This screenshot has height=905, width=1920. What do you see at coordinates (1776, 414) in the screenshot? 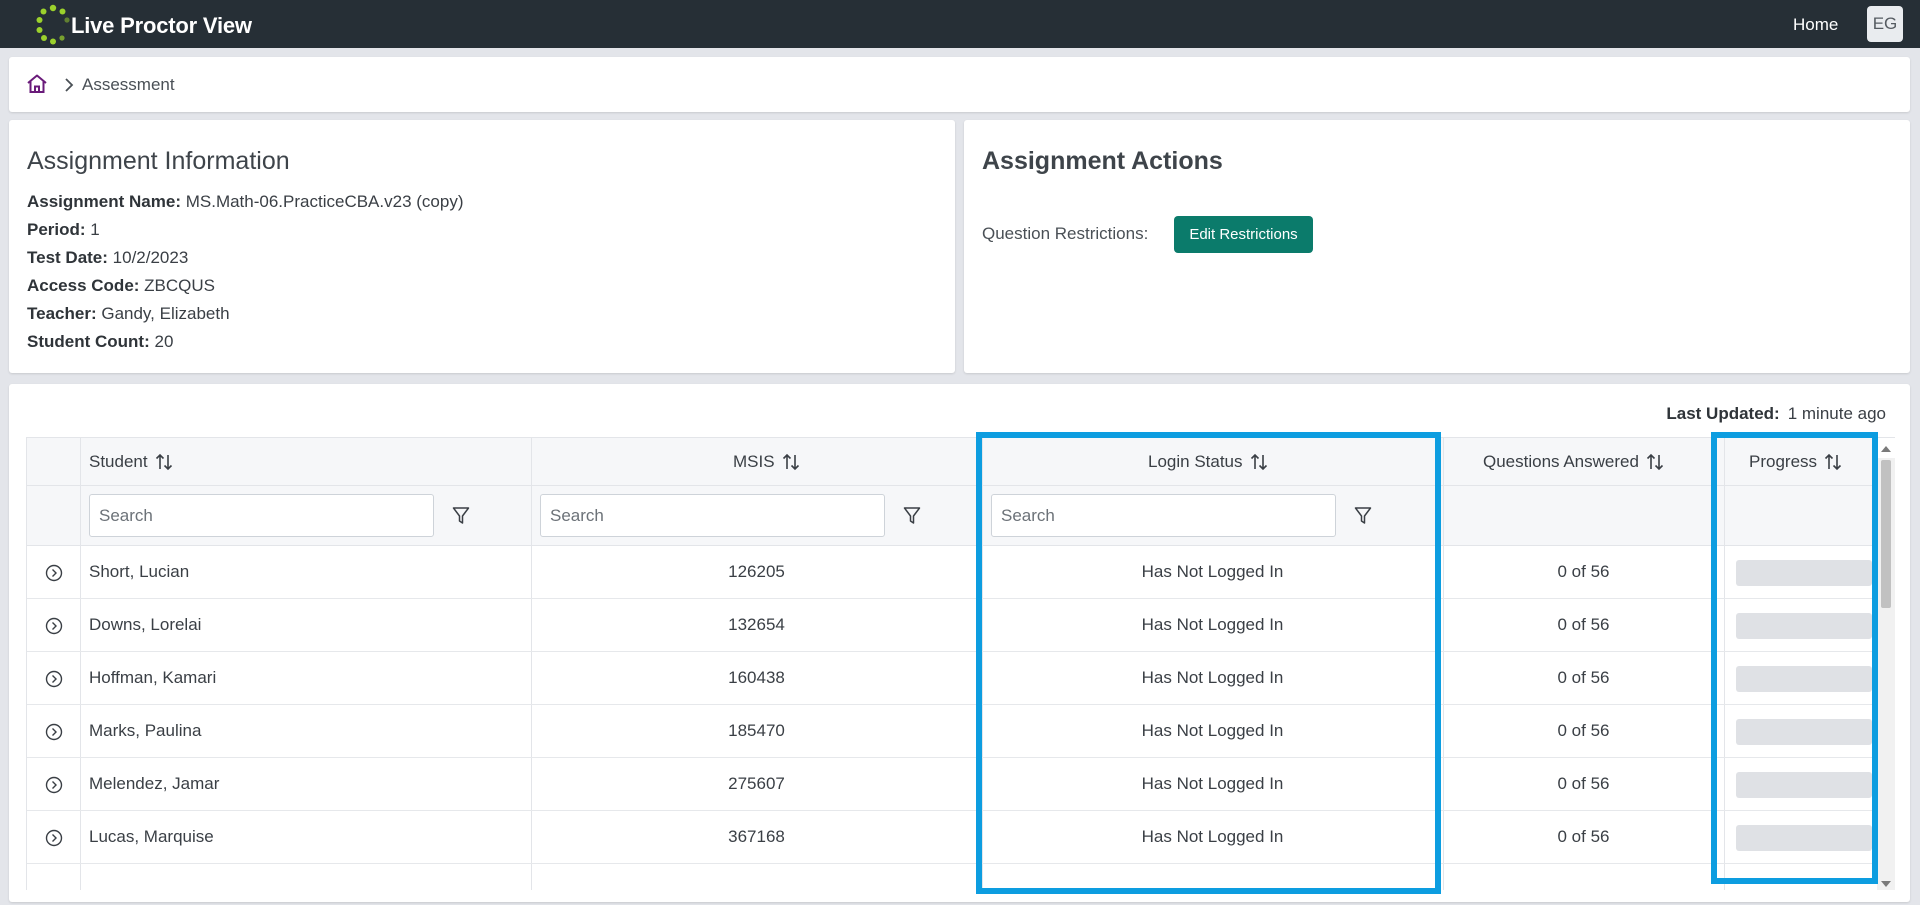
I see `last-updated: Last Updated: 1 minute ago` at bounding box center [1776, 414].